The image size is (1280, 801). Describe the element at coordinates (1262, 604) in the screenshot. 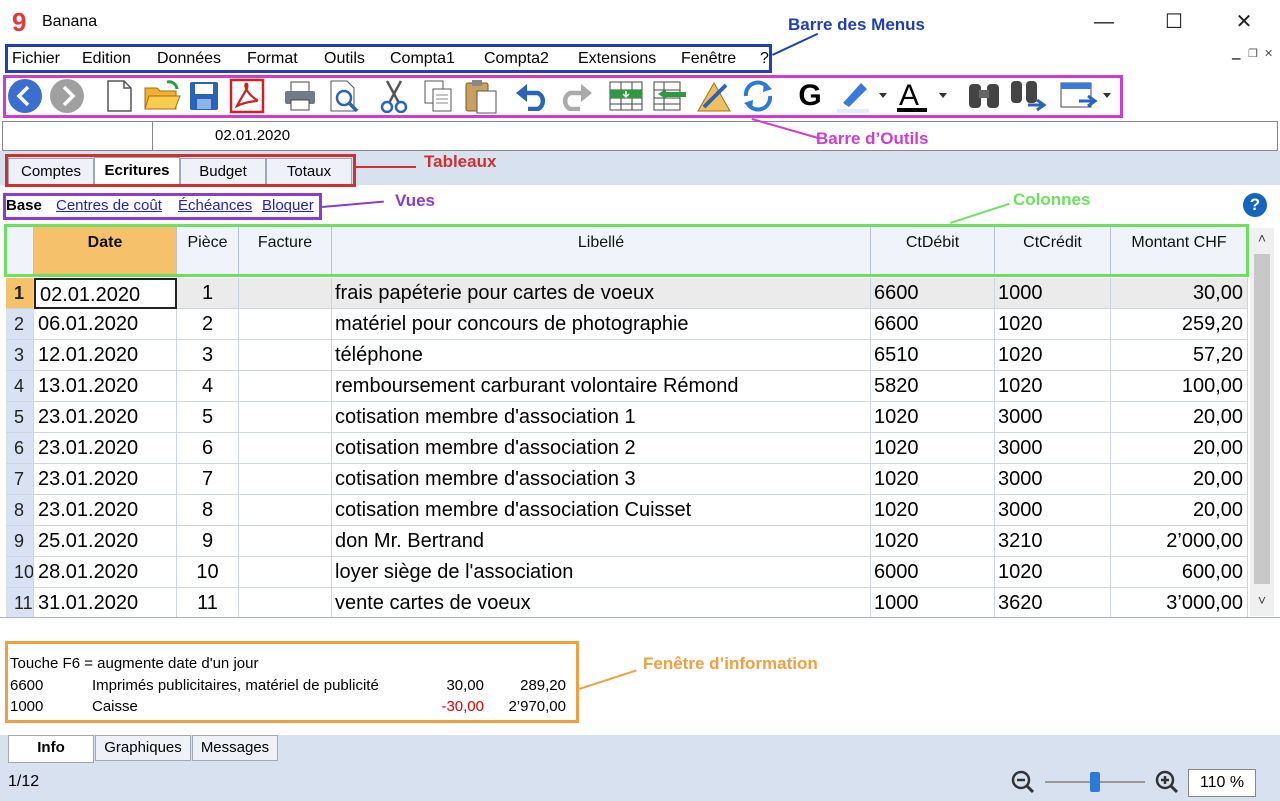

I see `scroll-down-icon: ˅` at that location.